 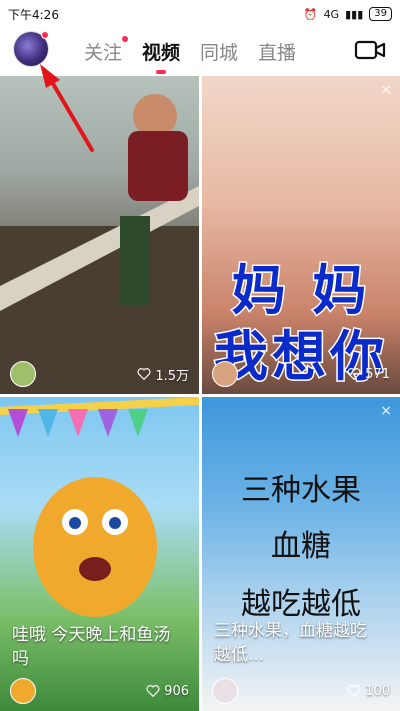 What do you see at coordinates (100, 647) in the screenshot?
I see `card-3-caption: 哇哦 今天晚上和鱼汤 吗` at bounding box center [100, 647].